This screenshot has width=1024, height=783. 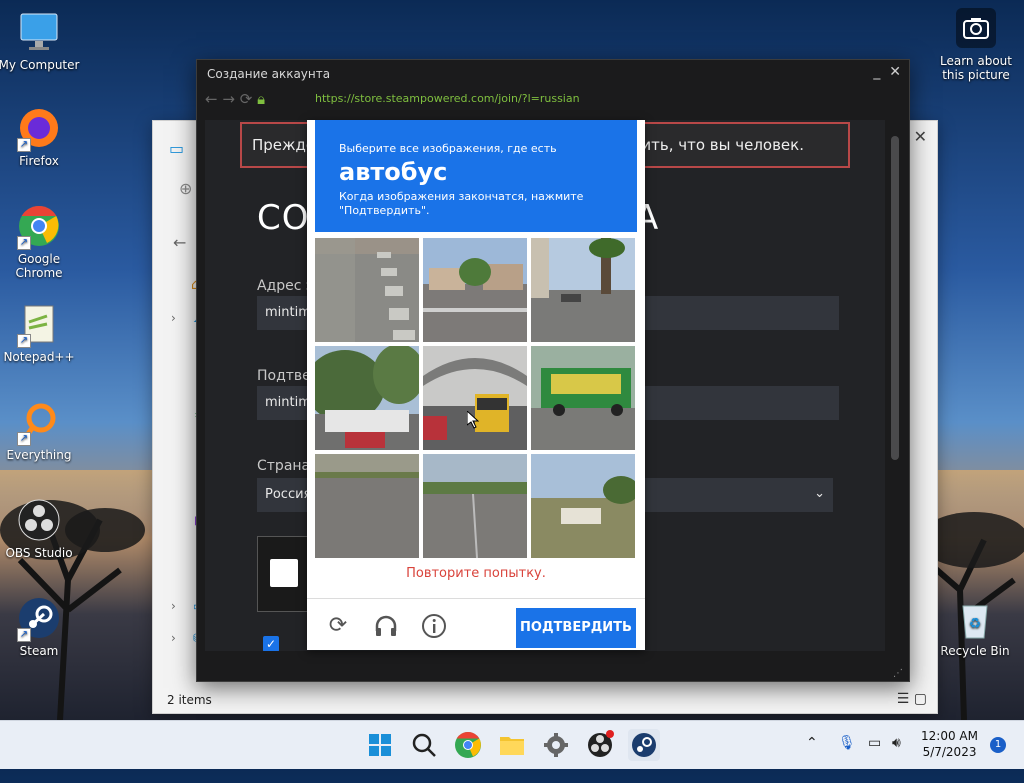 What do you see at coordinates (434, 626) in the screenshot?
I see `info-icon` at bounding box center [434, 626].